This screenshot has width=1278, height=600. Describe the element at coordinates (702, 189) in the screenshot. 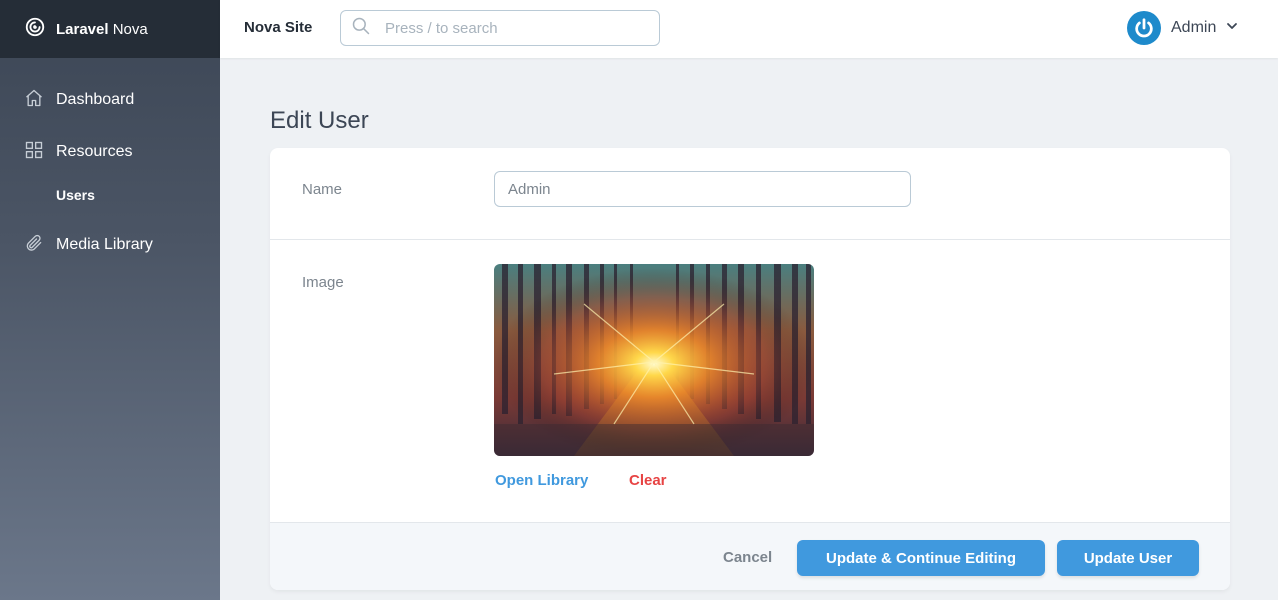

I see `name-field` at that location.